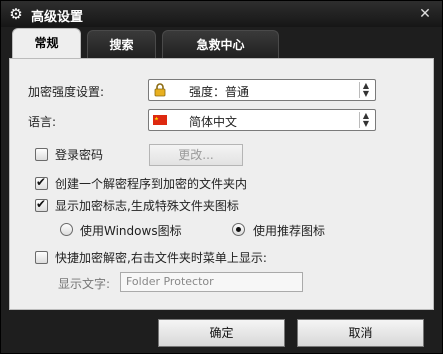 This screenshot has width=443, height=354. Describe the element at coordinates (16, 14) in the screenshot. I see `gear-icon: ⚙` at that location.